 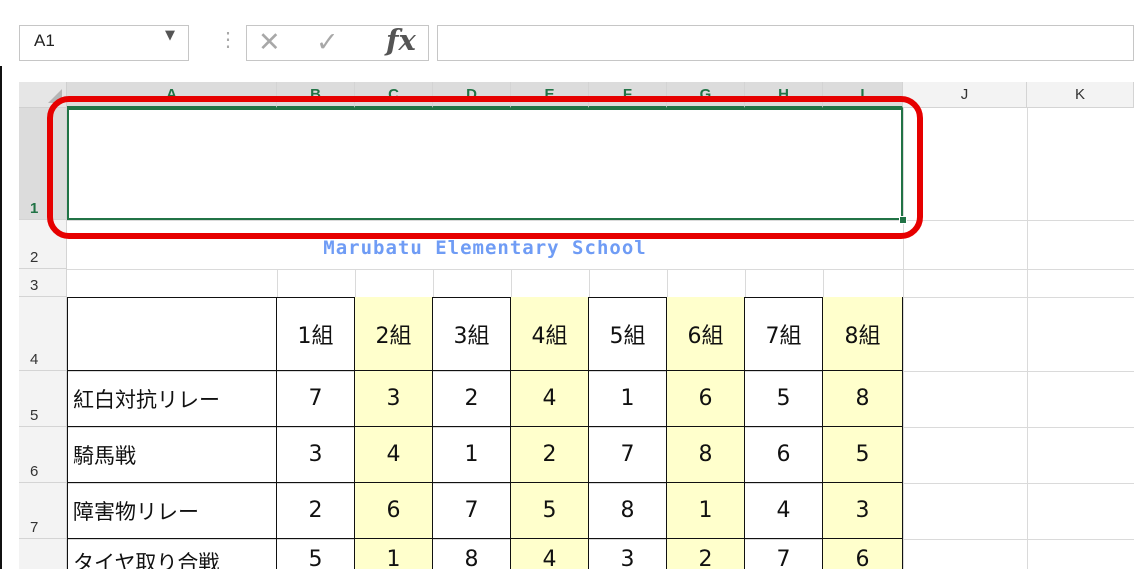 What do you see at coordinates (401, 40) in the screenshot?
I see `insert-function-icon: fx` at bounding box center [401, 40].